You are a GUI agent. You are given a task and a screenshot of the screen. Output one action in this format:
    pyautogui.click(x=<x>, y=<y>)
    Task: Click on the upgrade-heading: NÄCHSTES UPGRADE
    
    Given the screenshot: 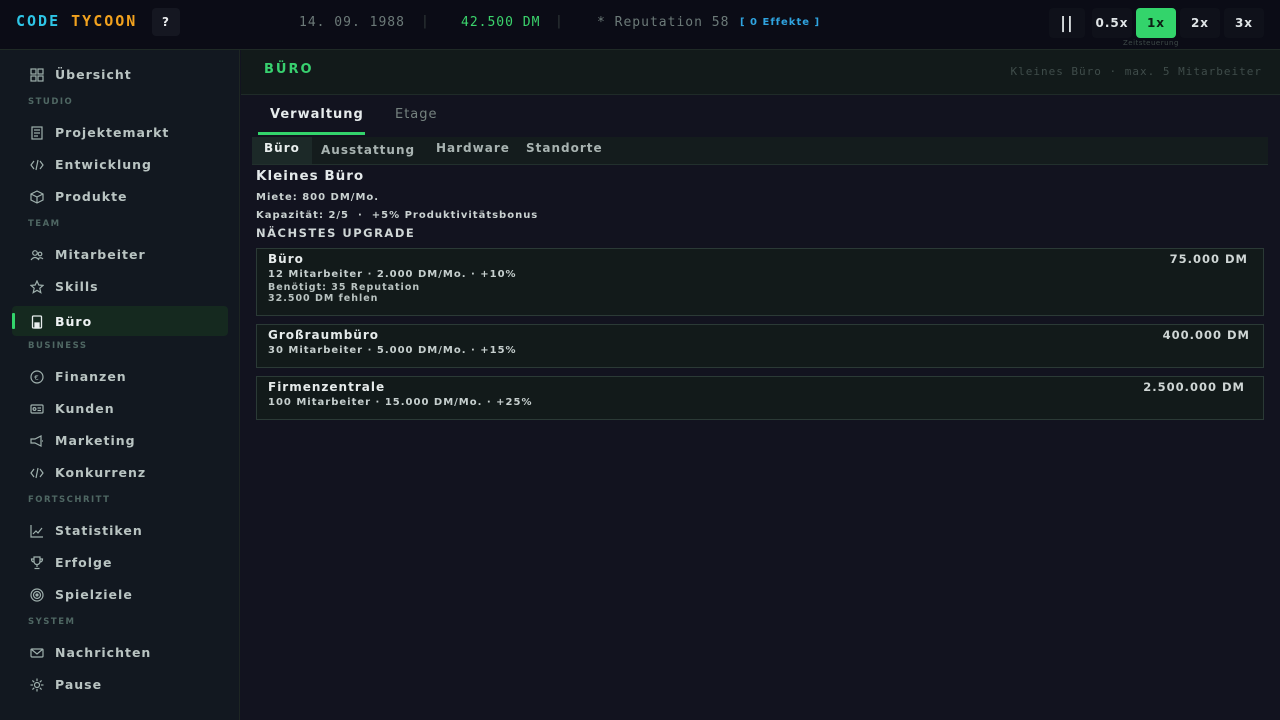 What is the action you would take?
    pyautogui.click(x=336, y=233)
    